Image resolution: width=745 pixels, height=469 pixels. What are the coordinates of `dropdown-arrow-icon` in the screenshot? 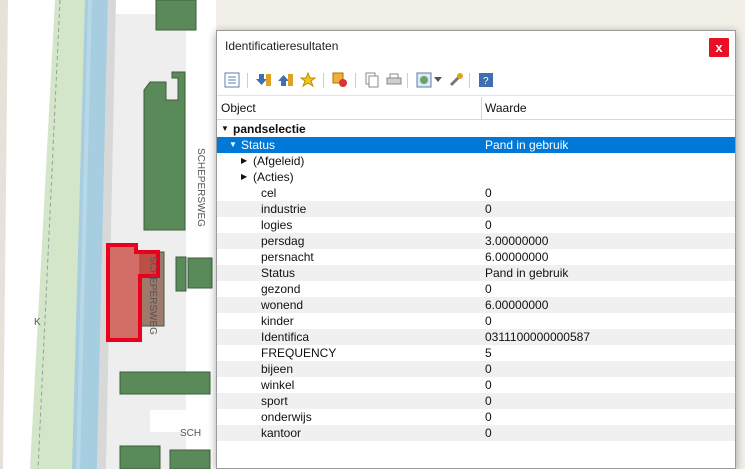 It's located at (438, 80).